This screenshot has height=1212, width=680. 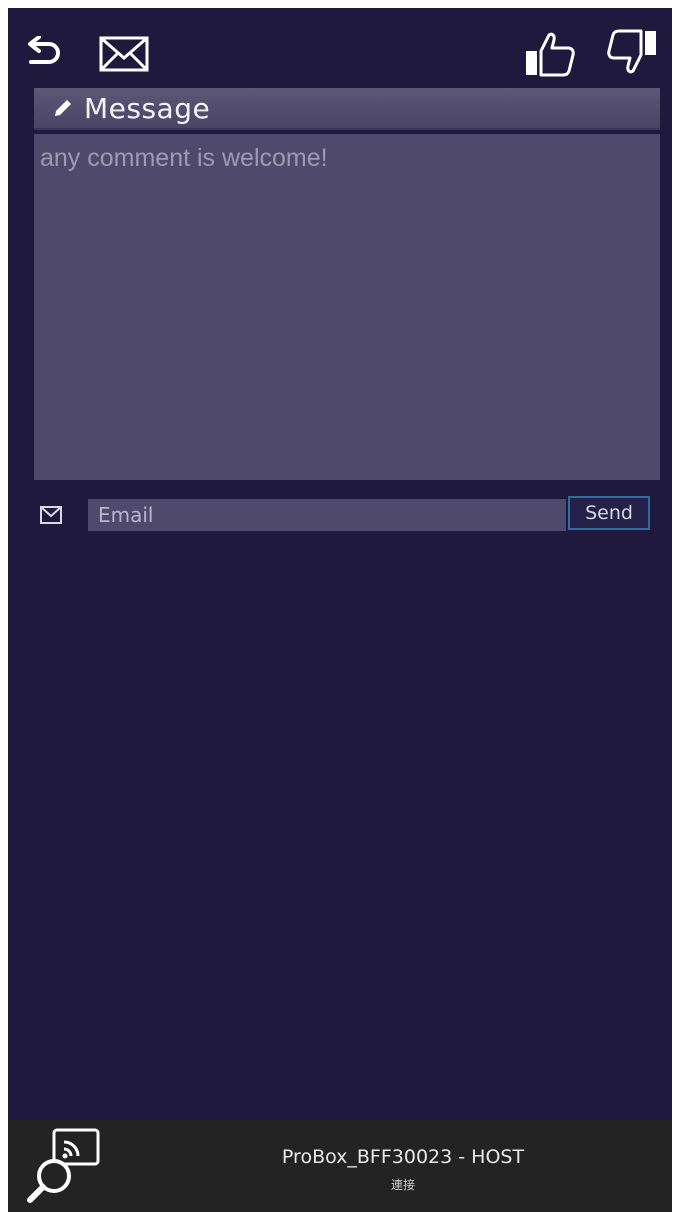 I want to click on mail-button, so click(x=124, y=54).